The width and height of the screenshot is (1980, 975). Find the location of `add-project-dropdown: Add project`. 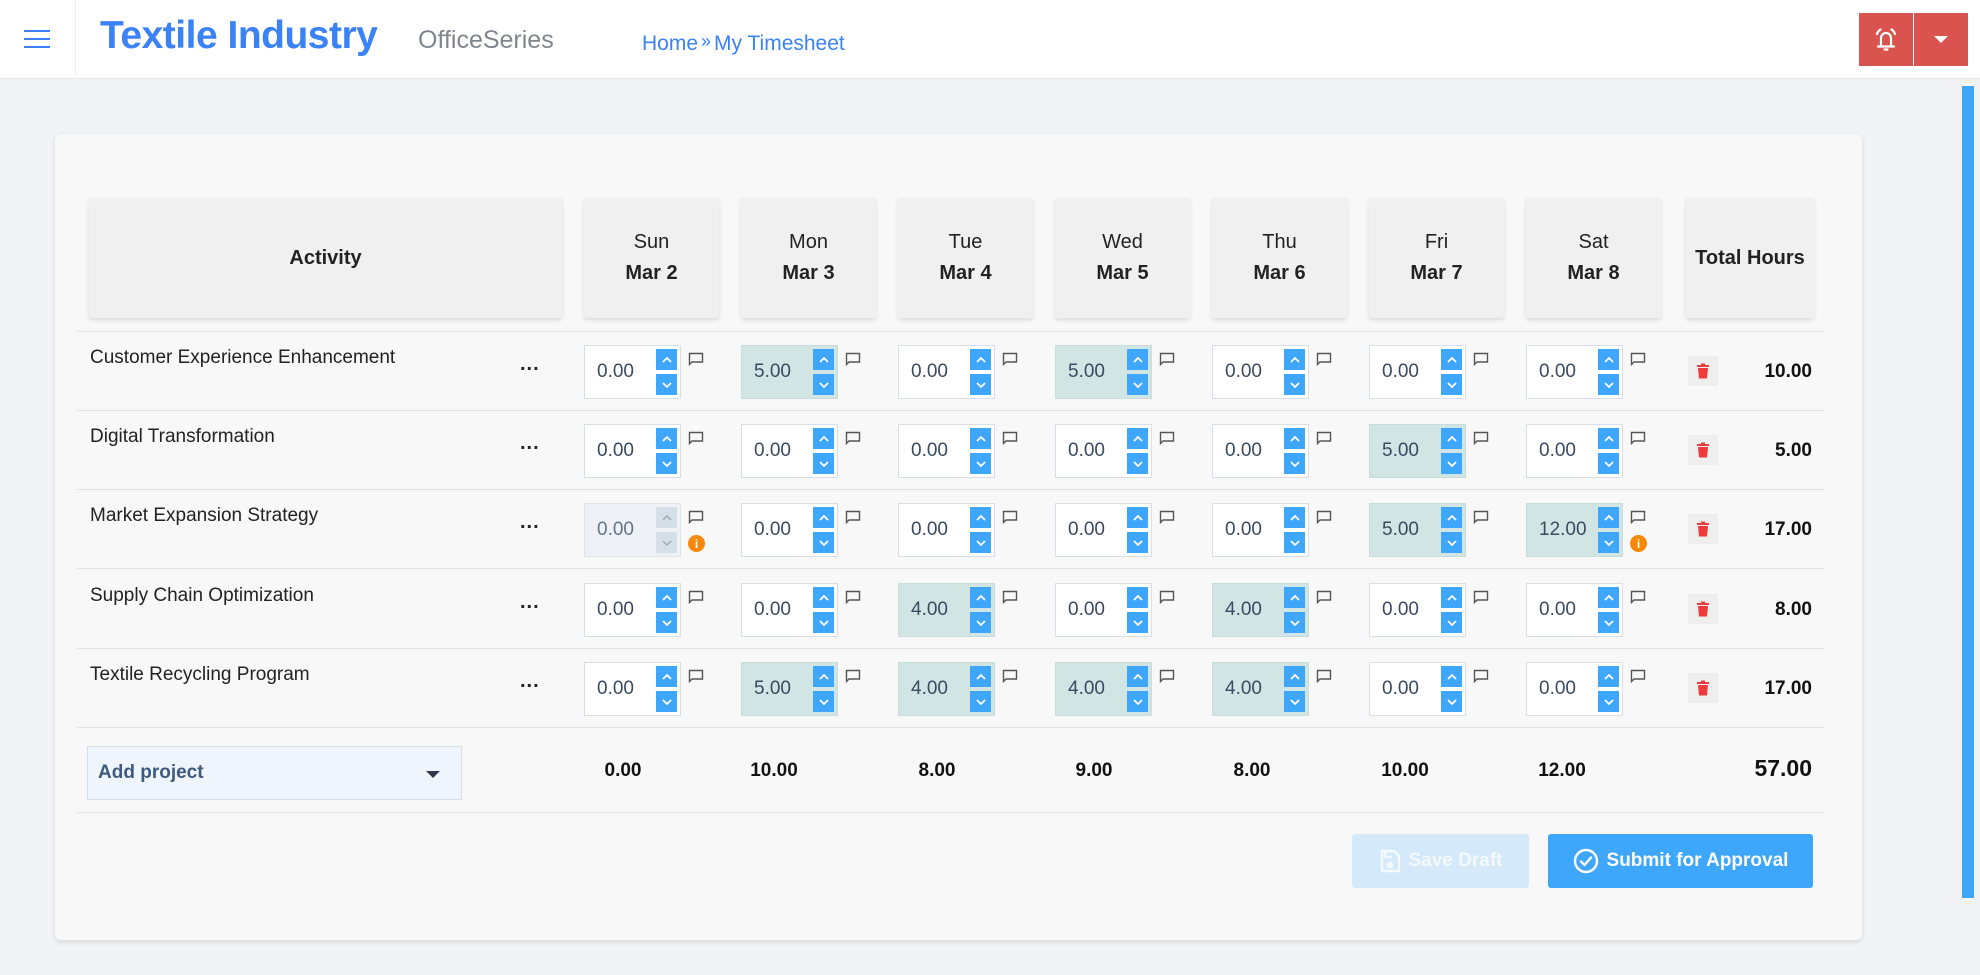

add-project-dropdown: Add project is located at coordinates (274, 773).